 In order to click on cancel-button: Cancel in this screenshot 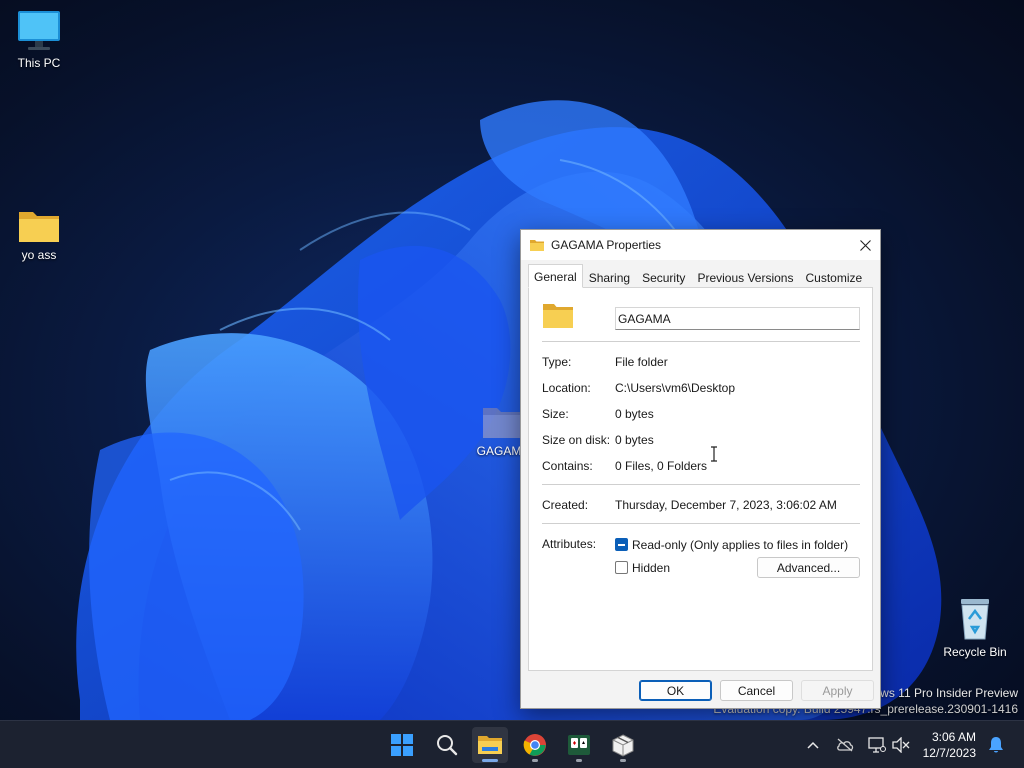, I will do `click(756, 690)`.